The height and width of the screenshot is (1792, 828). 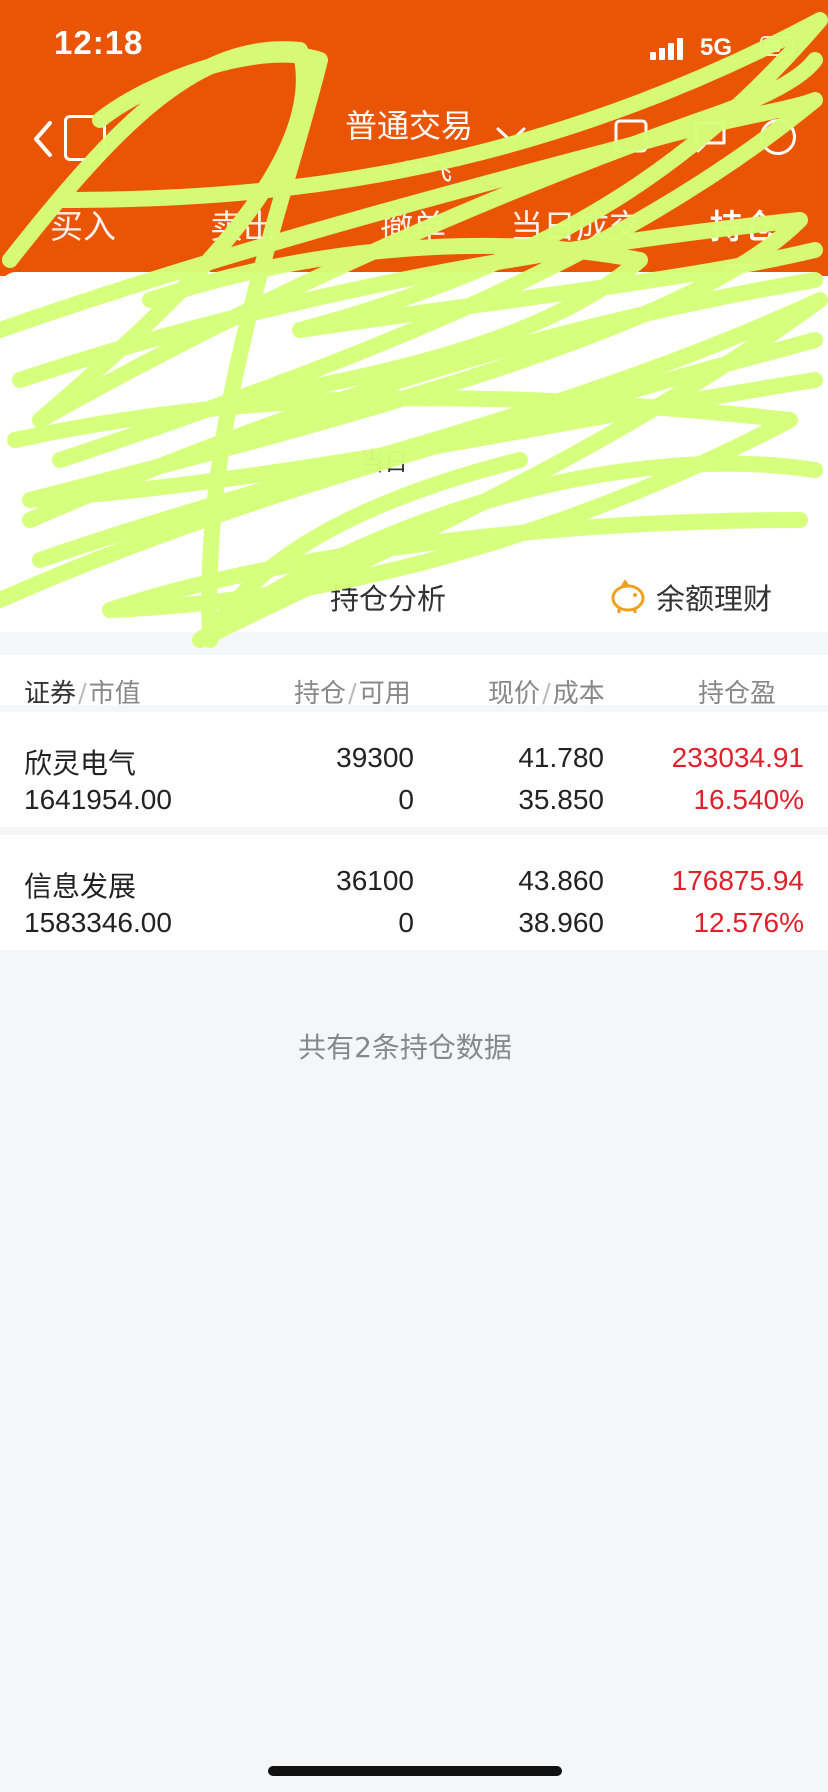 I want to click on page-title: 普通交易, so click(x=409, y=126).